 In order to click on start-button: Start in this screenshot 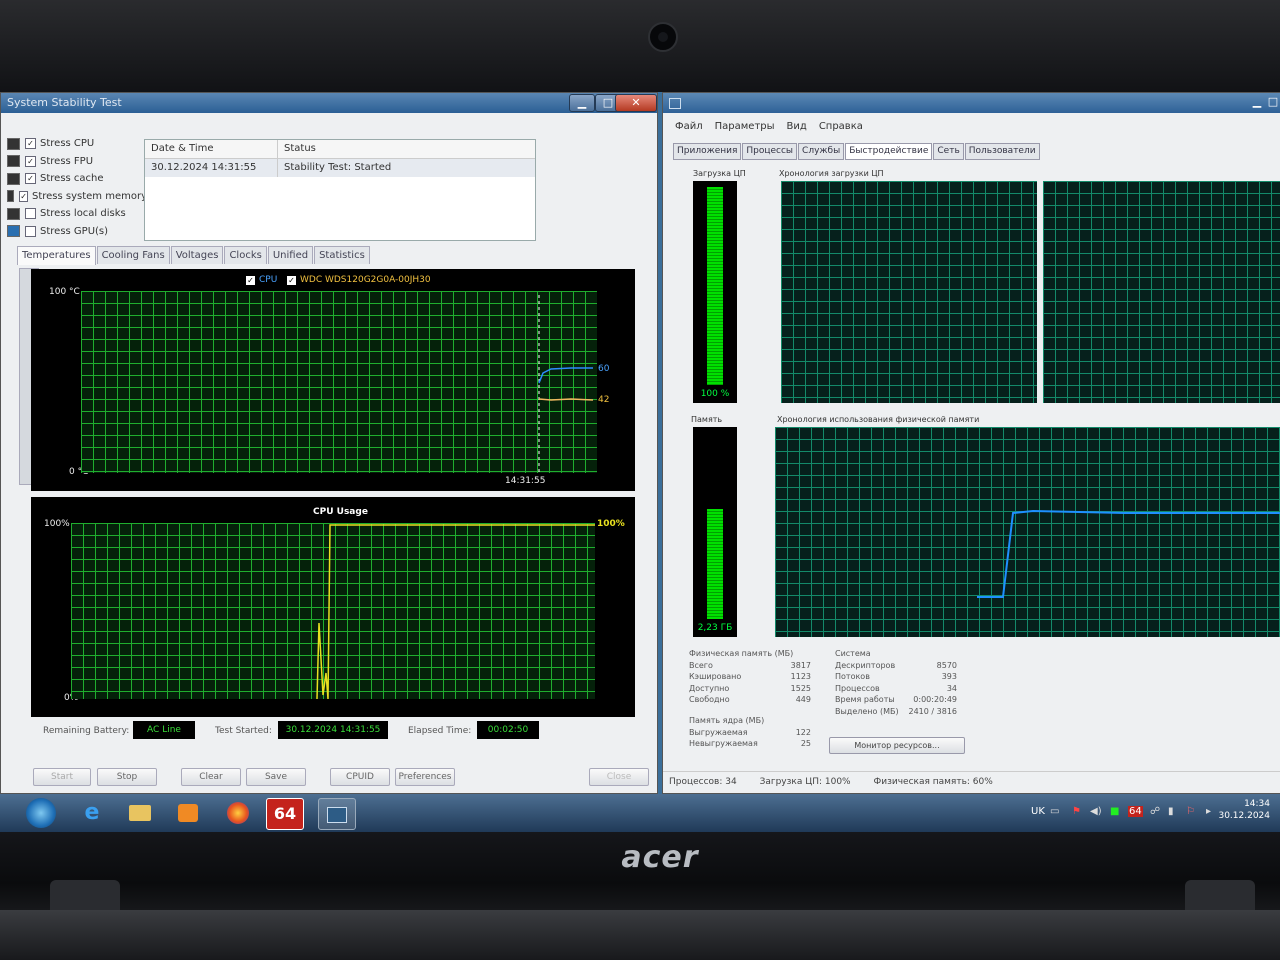, I will do `click(62, 777)`.